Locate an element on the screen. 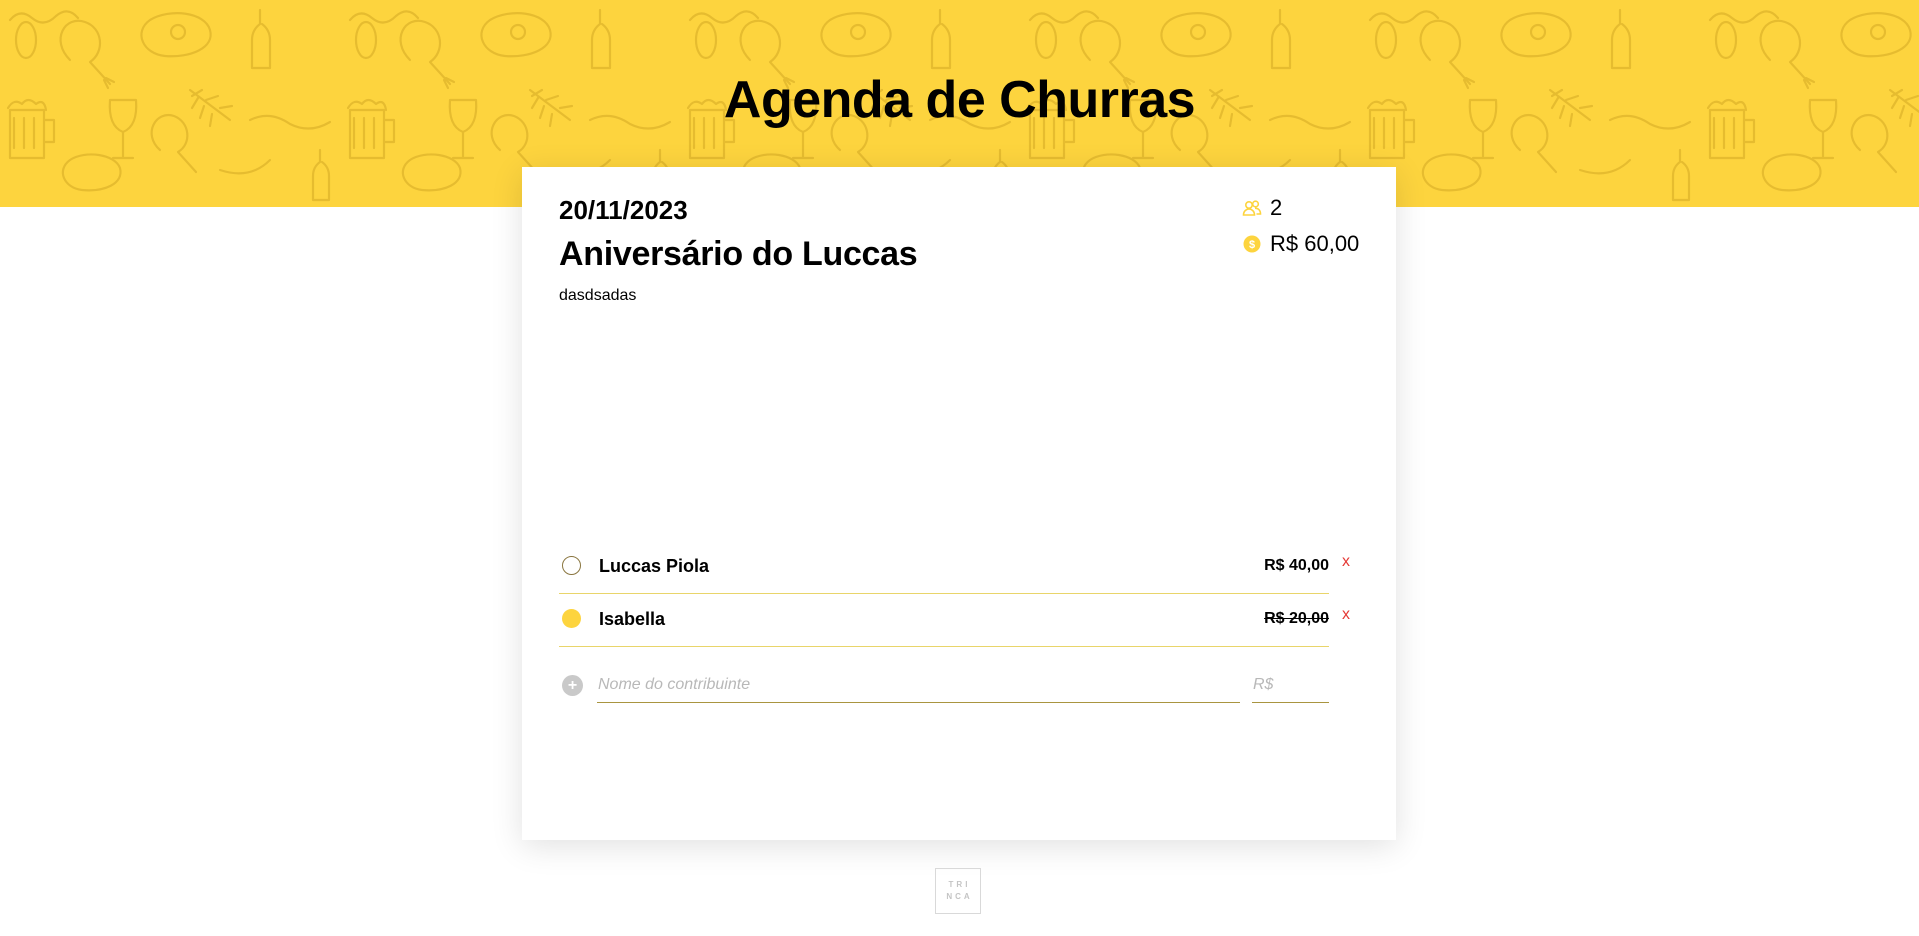  add-participant-row: + is located at coordinates (944, 687).